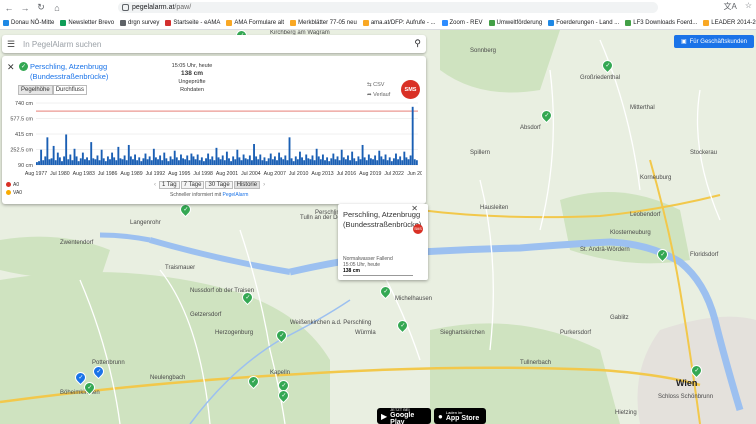 Image resolution: width=756 pixels, height=424 pixels. What do you see at coordinates (144, 22) in the screenshot?
I see `bookmark-label: drgn survey` at bounding box center [144, 22].